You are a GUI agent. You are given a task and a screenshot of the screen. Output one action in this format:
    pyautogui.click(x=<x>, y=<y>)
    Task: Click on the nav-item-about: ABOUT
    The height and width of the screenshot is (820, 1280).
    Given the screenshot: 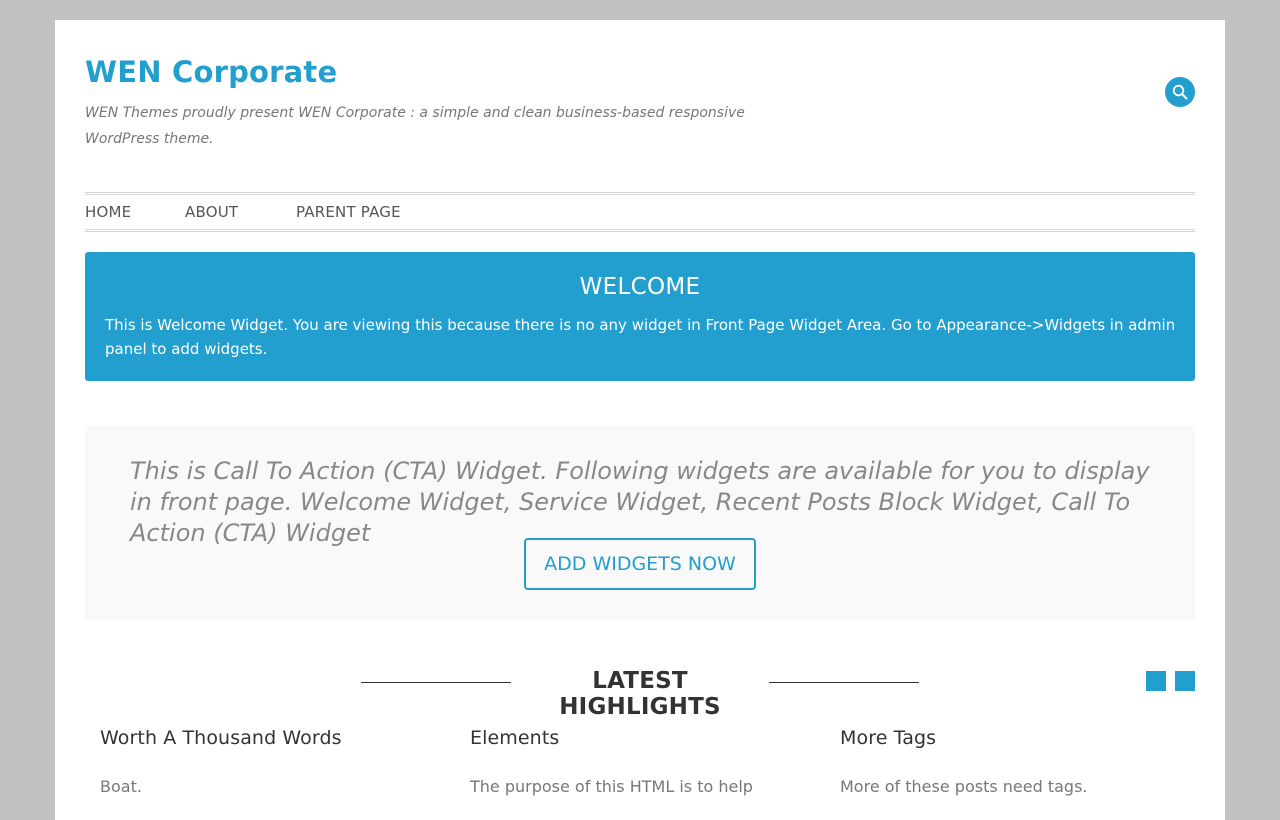 What is the action you would take?
    pyautogui.click(x=211, y=212)
    